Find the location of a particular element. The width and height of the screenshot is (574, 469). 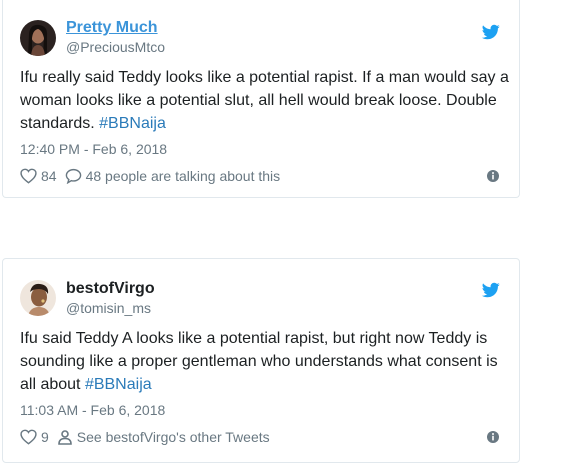

author-name: Pretty Much is located at coordinates (115, 28).